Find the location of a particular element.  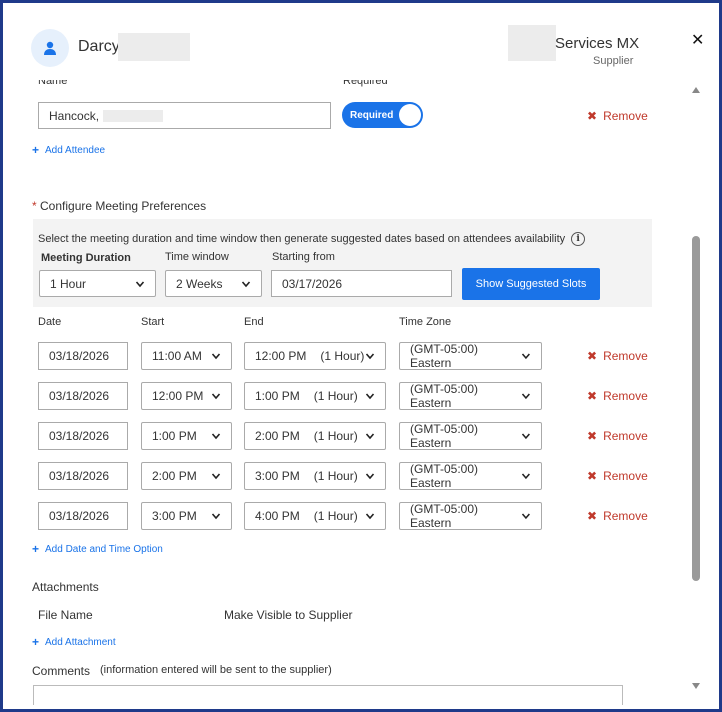

required-toggle: Required is located at coordinates (382, 115).